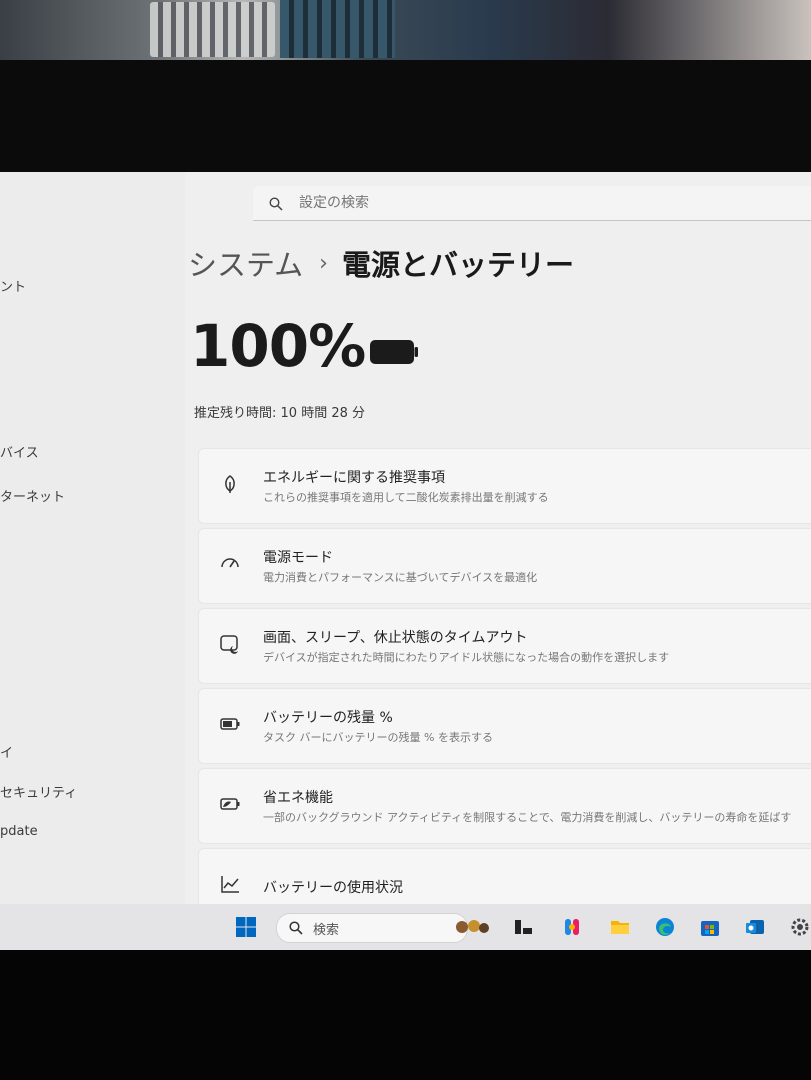 The height and width of the screenshot is (1080, 811). Describe the element at coordinates (230, 724) in the screenshot. I see `battery-percent-icon` at that location.